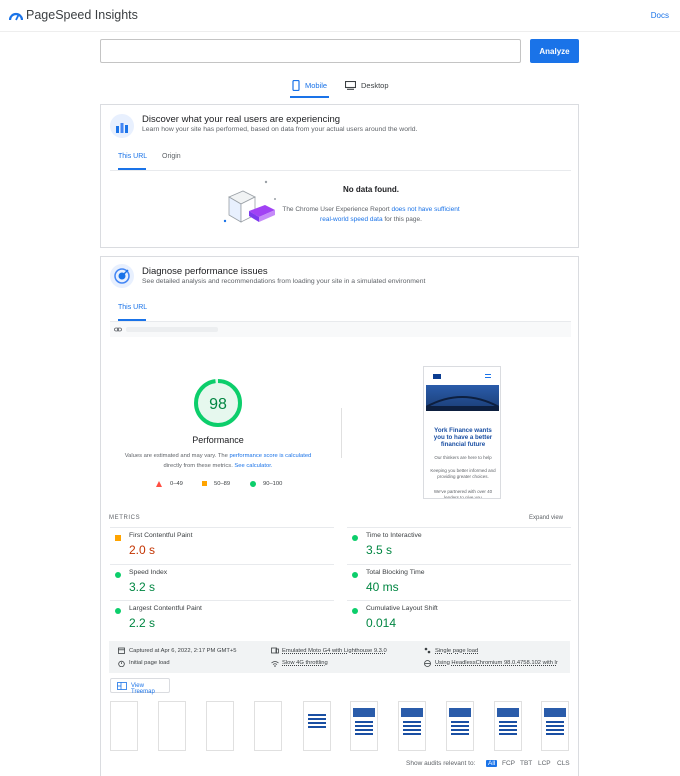 Image resolution: width=680 pixels, height=776 pixels. What do you see at coordinates (459, 579) in the screenshot?
I see `metric-tbt: Total Blocking Time 40 ms` at bounding box center [459, 579].